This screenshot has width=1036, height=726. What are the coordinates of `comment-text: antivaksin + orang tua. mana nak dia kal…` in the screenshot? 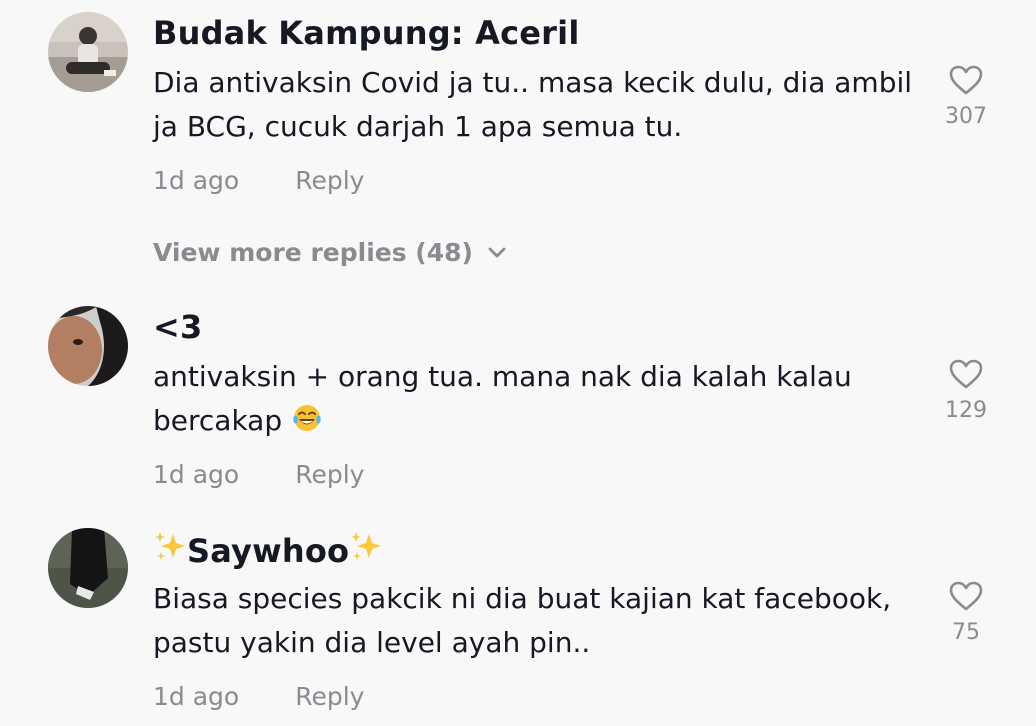 It's located at (533, 399).